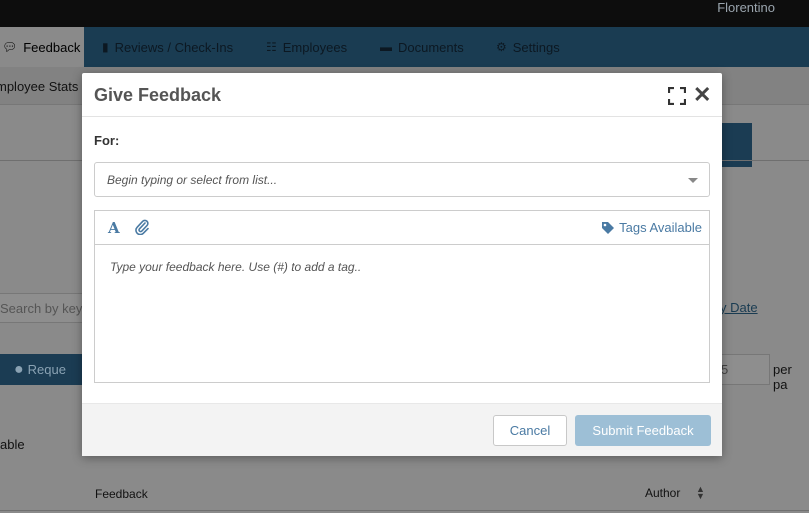 This screenshot has height=513, width=809. I want to click on request-button-label: Reque, so click(46, 369).